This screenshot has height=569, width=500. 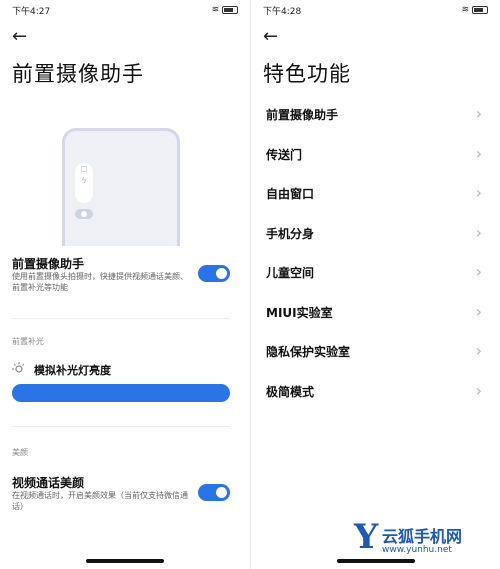 I want to click on menu-item-privacy-lab: 隐私保护实验室 ›, so click(x=377, y=351).